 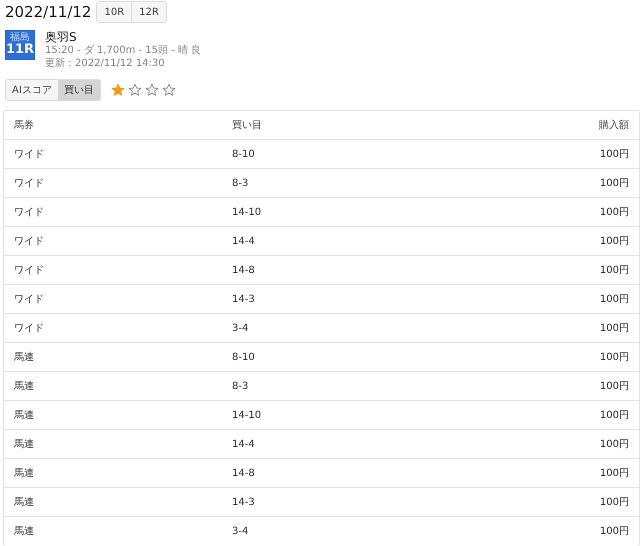 What do you see at coordinates (20, 38) in the screenshot?
I see `venue-label: 福島` at bounding box center [20, 38].